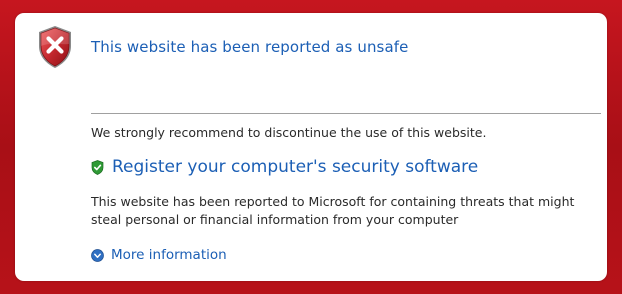 The height and width of the screenshot is (294, 622). Describe the element at coordinates (250, 47) in the screenshot. I see `page-title: This website has been reported as unsafe` at that location.